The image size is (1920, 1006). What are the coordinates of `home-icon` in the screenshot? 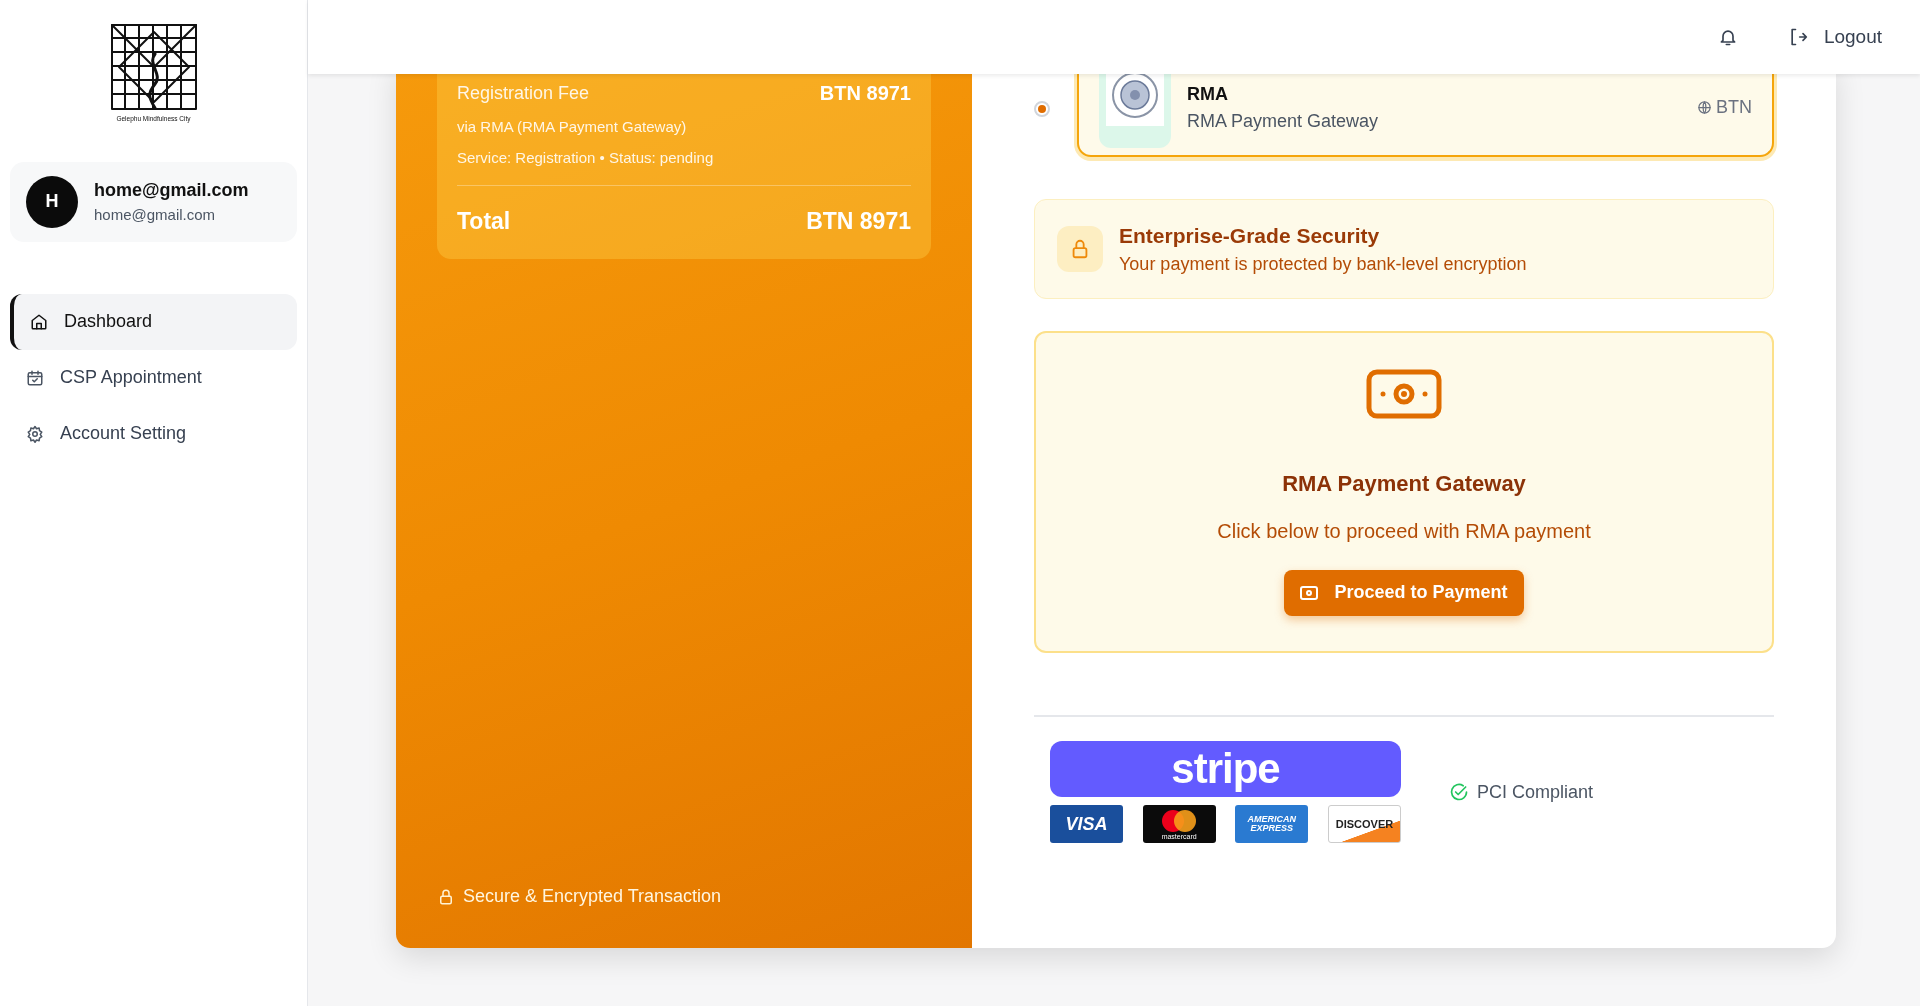 It's located at (39, 321).